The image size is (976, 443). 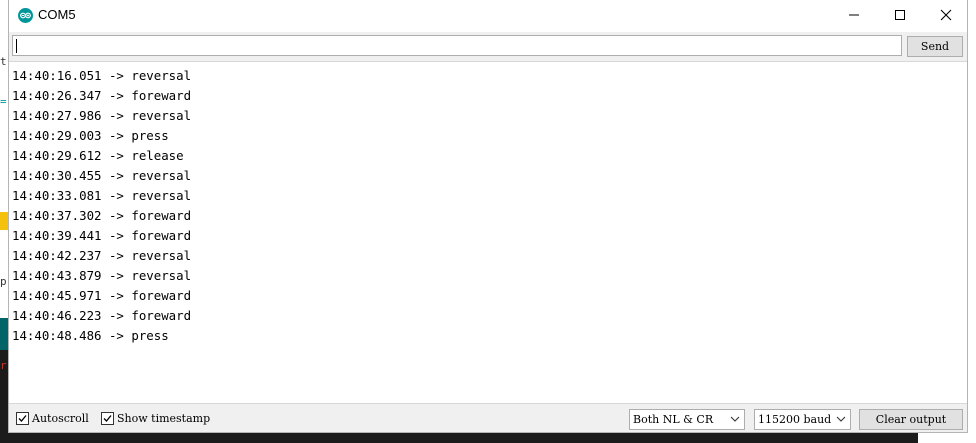 I want to click on send-button: Send, so click(x=935, y=46).